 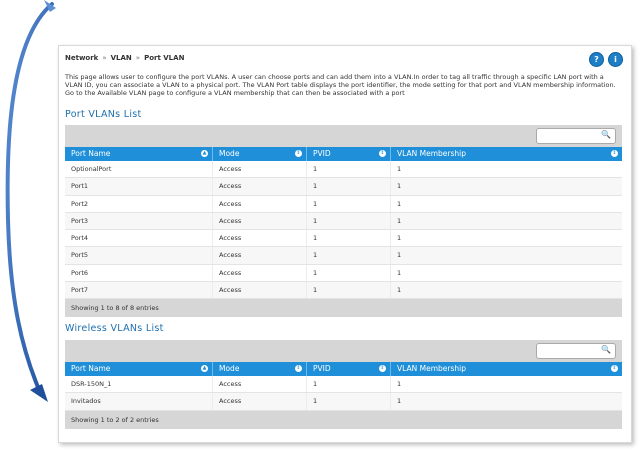 What do you see at coordinates (343, 308) in the screenshot?
I see `table-footer: Showing 1 to 8 of 8 entries` at bounding box center [343, 308].